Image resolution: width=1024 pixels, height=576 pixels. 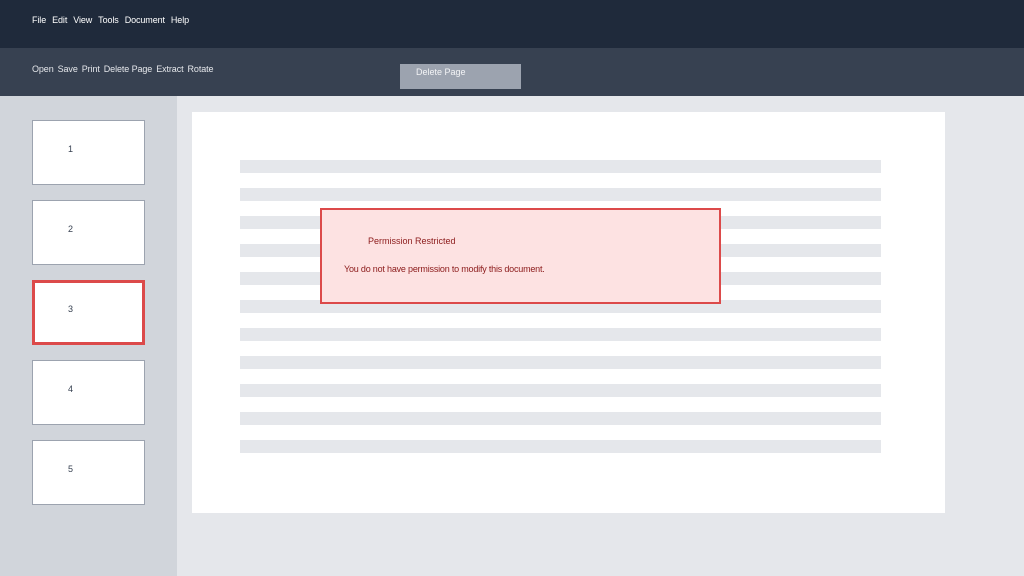 I want to click on save-button: Save, so click(x=68, y=69).